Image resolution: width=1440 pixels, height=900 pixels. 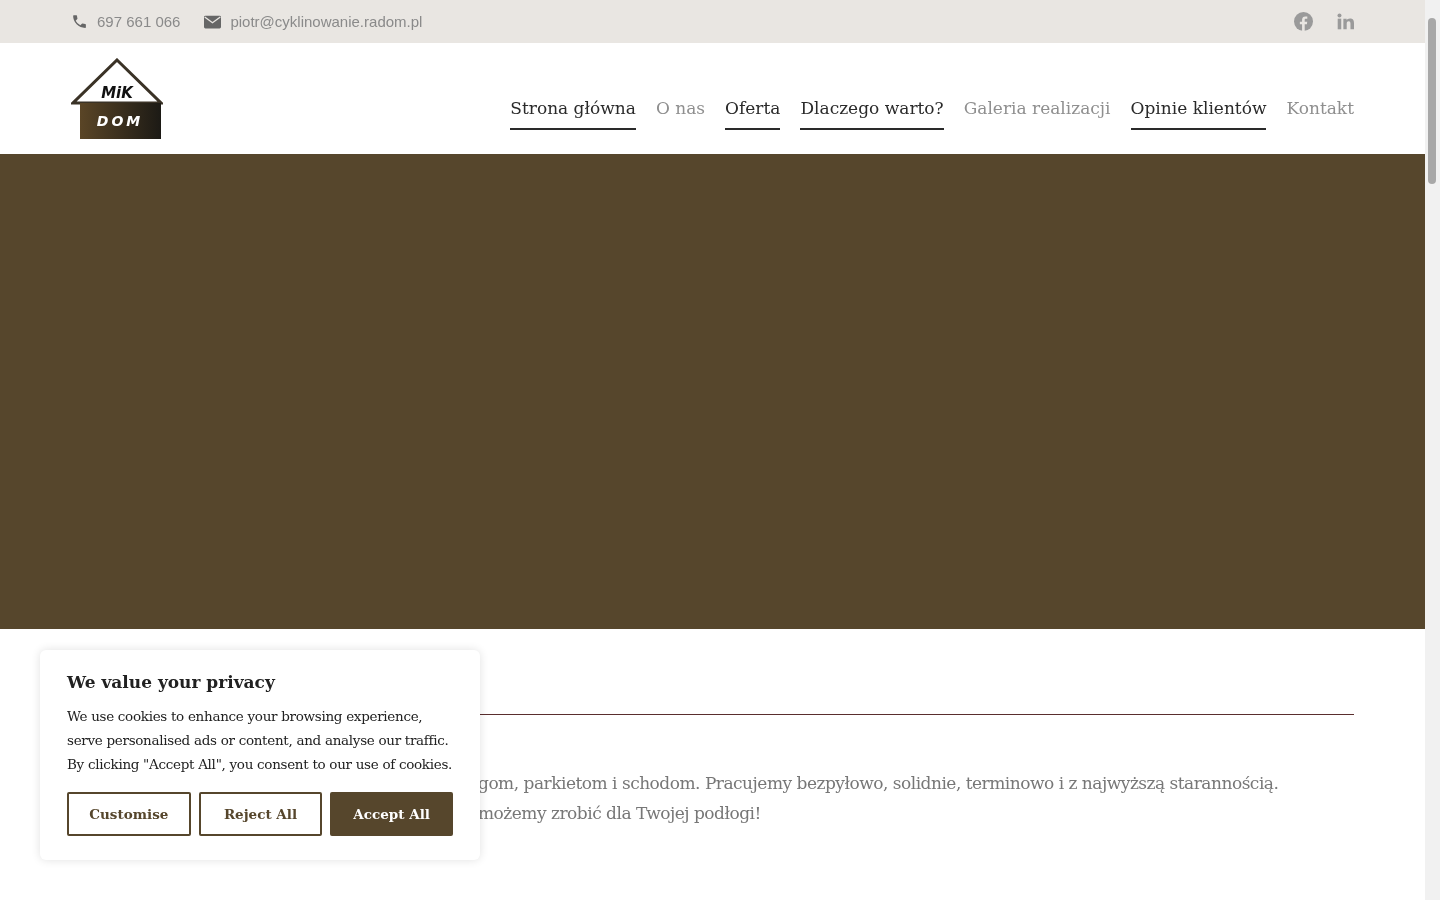 I want to click on cookie-button: Reject All, so click(x=260, y=814).